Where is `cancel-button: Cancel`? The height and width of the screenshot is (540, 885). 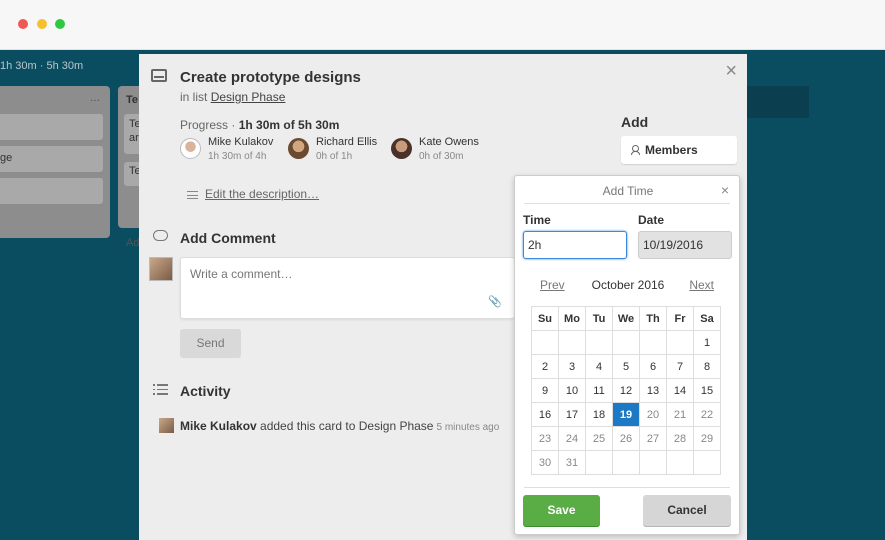
cancel-button: Cancel is located at coordinates (687, 510).